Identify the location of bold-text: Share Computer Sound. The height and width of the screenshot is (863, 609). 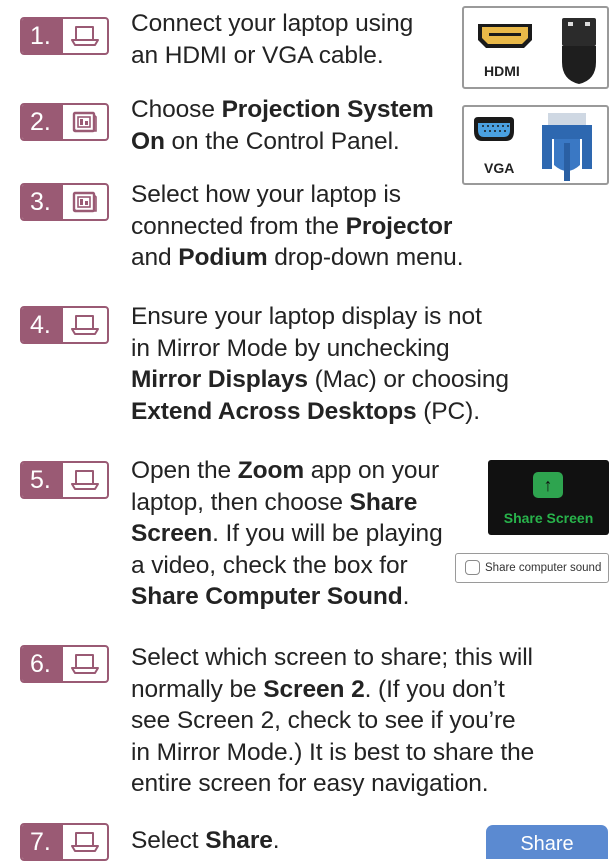
(267, 596).